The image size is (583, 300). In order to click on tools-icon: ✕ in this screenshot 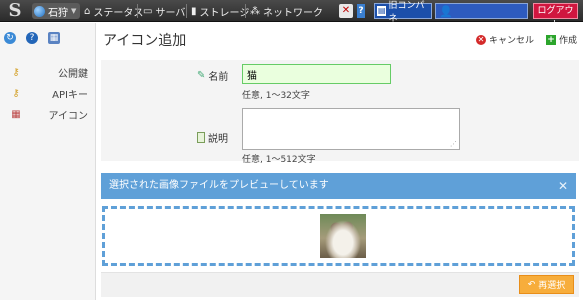, I will do `click(346, 11)`.